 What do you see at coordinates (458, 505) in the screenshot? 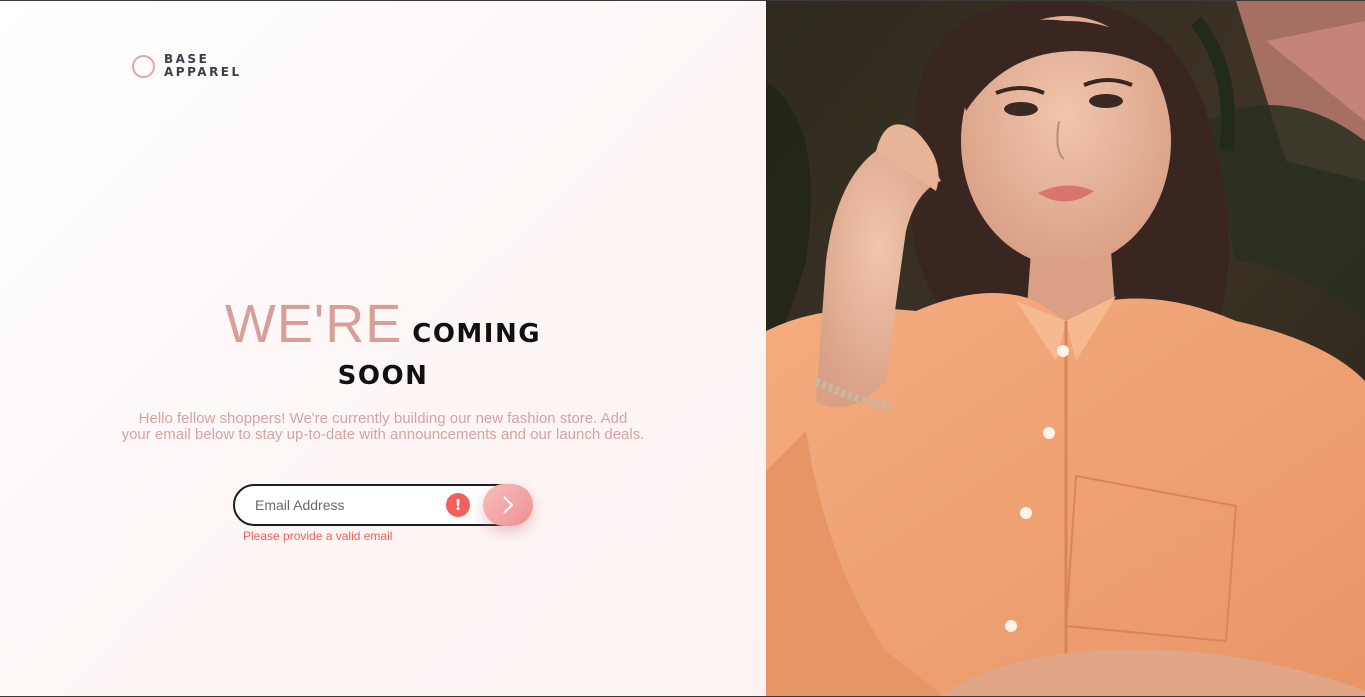
I see `error-icon: !` at bounding box center [458, 505].